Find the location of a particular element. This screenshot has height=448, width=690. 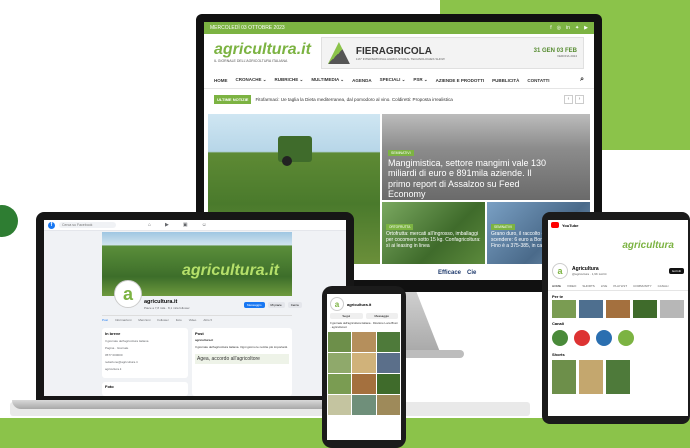

twitter-icon: ✦ is located at coordinates (577, 28).